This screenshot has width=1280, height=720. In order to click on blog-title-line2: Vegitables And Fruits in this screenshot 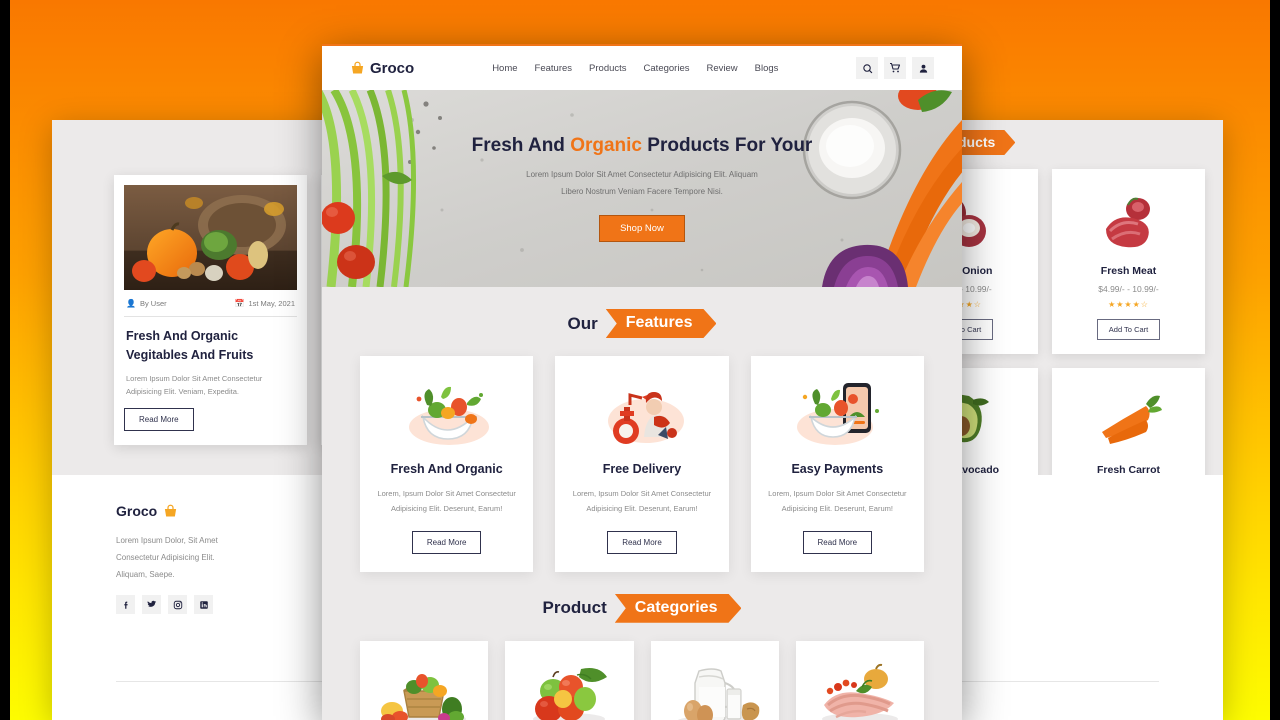, I will do `click(190, 355)`.